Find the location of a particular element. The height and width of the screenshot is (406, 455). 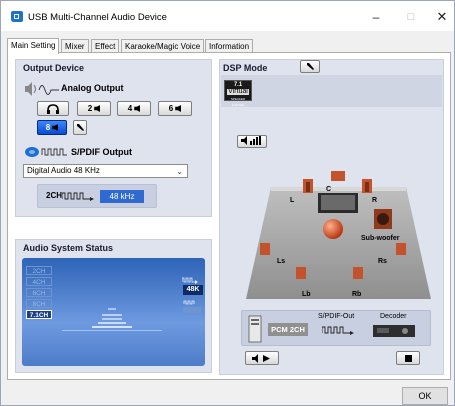

4ch-button: 4 is located at coordinates (134, 108).